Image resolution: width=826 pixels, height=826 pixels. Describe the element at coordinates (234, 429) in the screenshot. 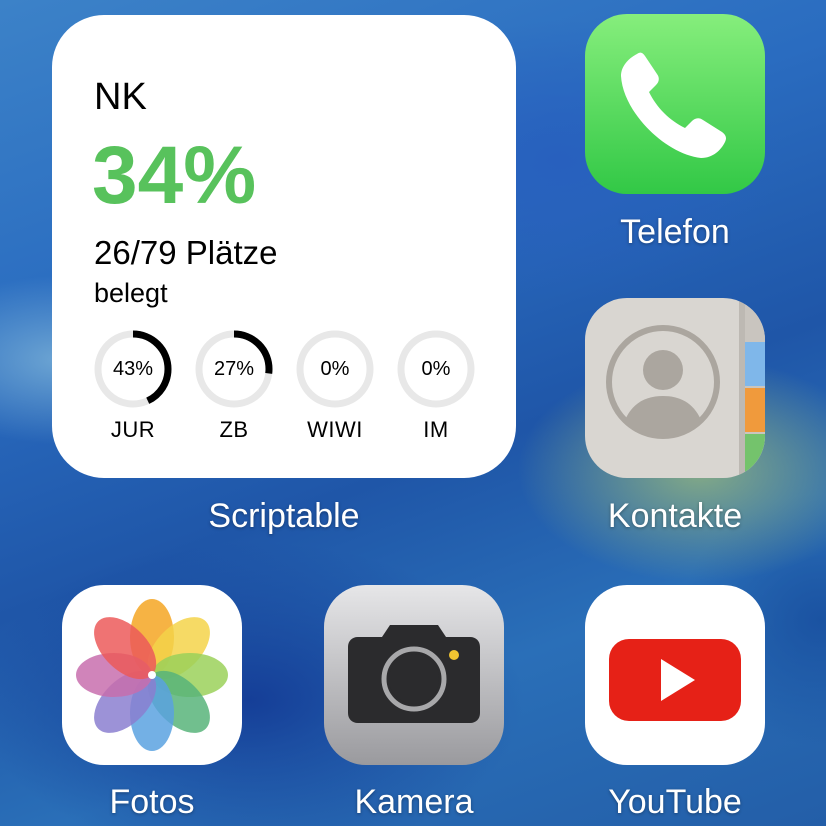

I see `ring-label-zb: ZB` at that location.